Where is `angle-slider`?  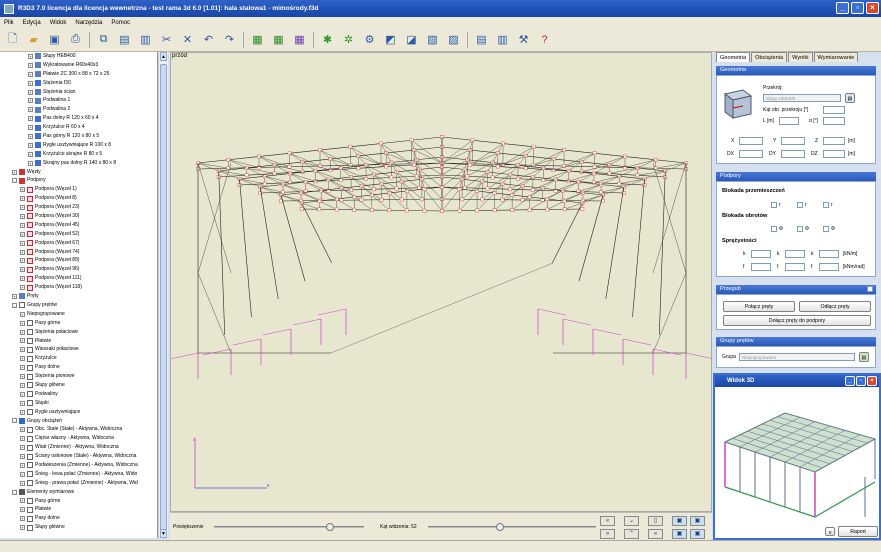 angle-slider is located at coordinates (512, 527).